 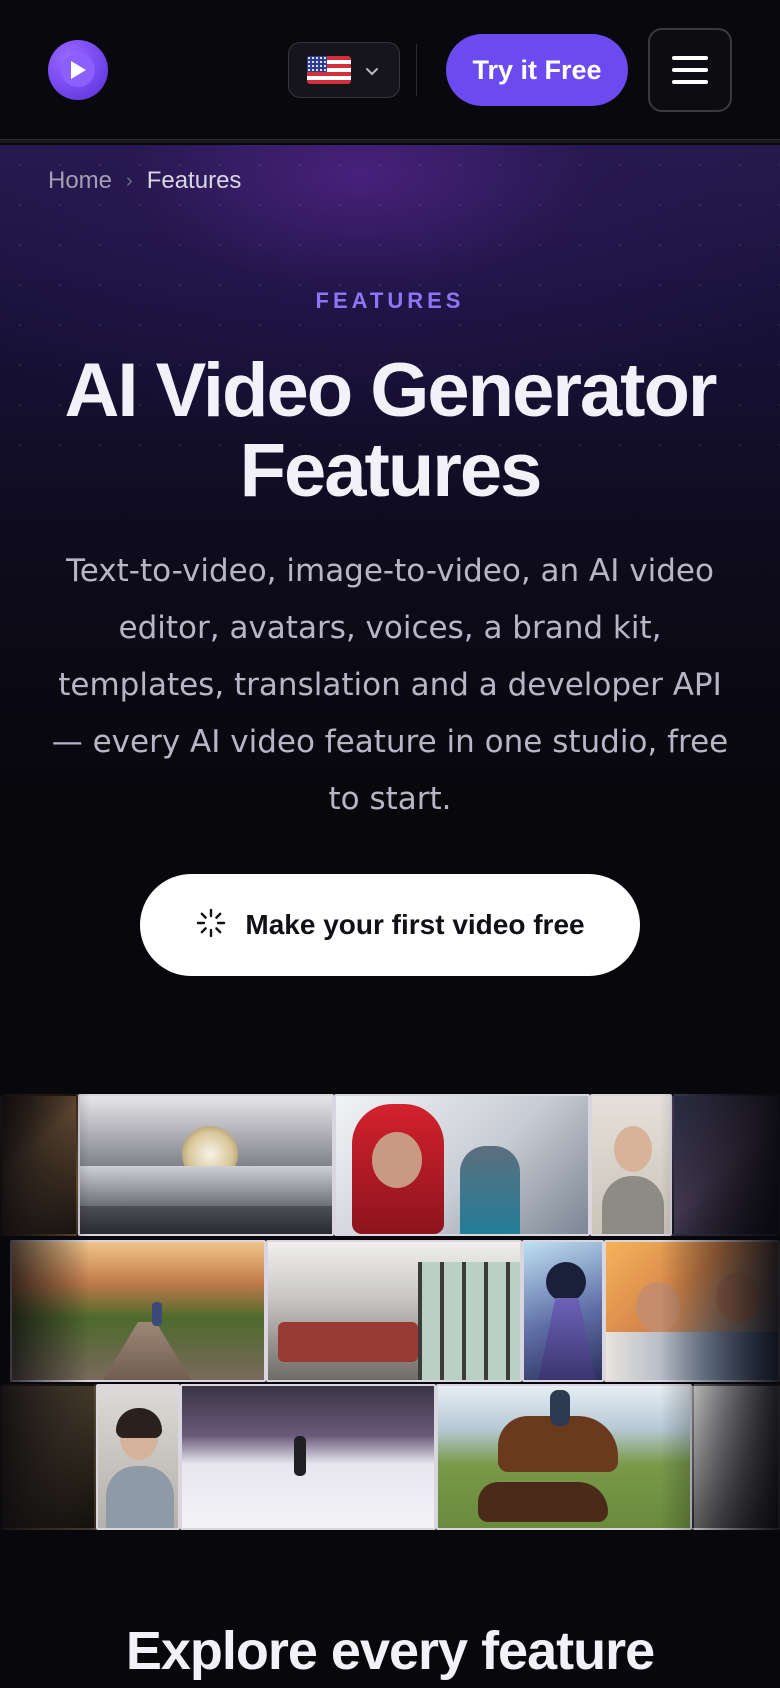 I want to click on header-divider, so click(x=416, y=70).